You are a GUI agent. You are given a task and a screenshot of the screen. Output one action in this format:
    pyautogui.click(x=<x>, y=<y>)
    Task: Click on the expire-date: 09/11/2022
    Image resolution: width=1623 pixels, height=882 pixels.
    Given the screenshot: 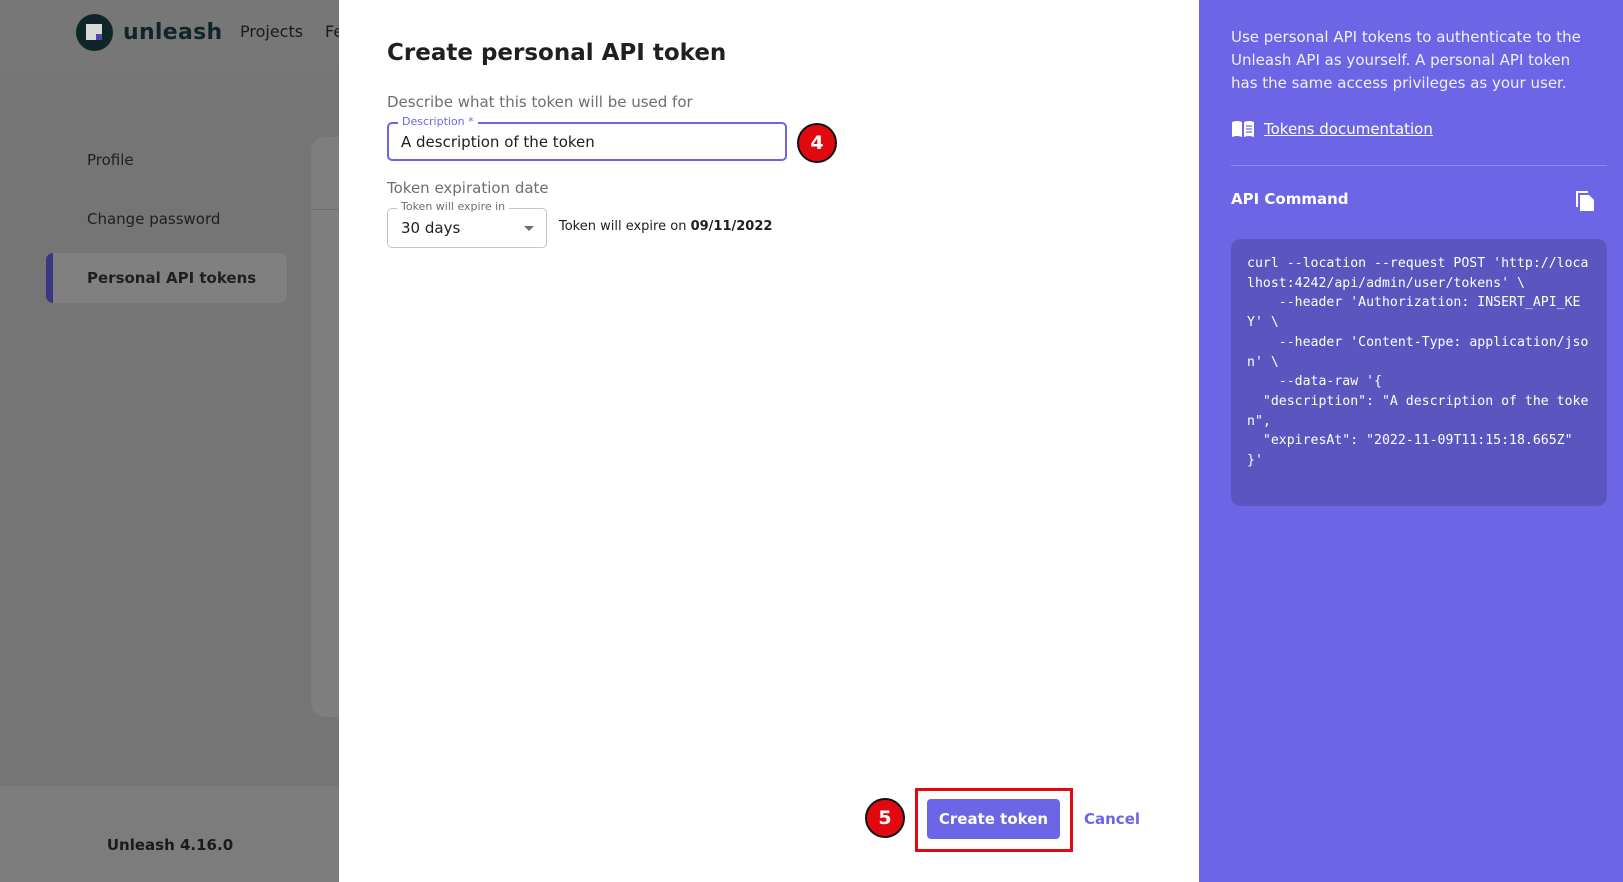 What is the action you would take?
    pyautogui.click(x=731, y=226)
    